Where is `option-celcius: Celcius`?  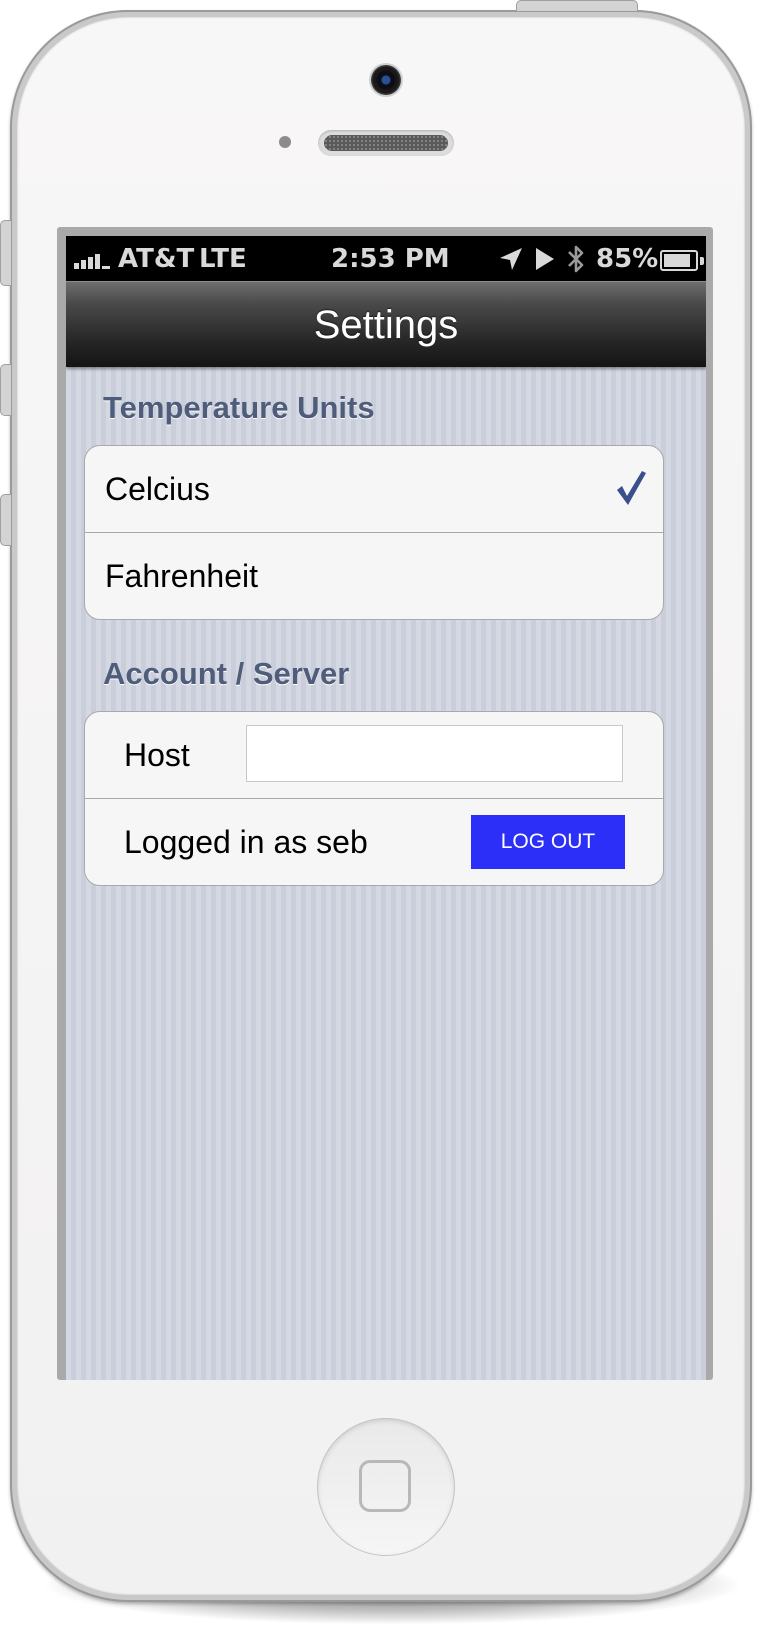 option-celcius: Celcius is located at coordinates (374, 489).